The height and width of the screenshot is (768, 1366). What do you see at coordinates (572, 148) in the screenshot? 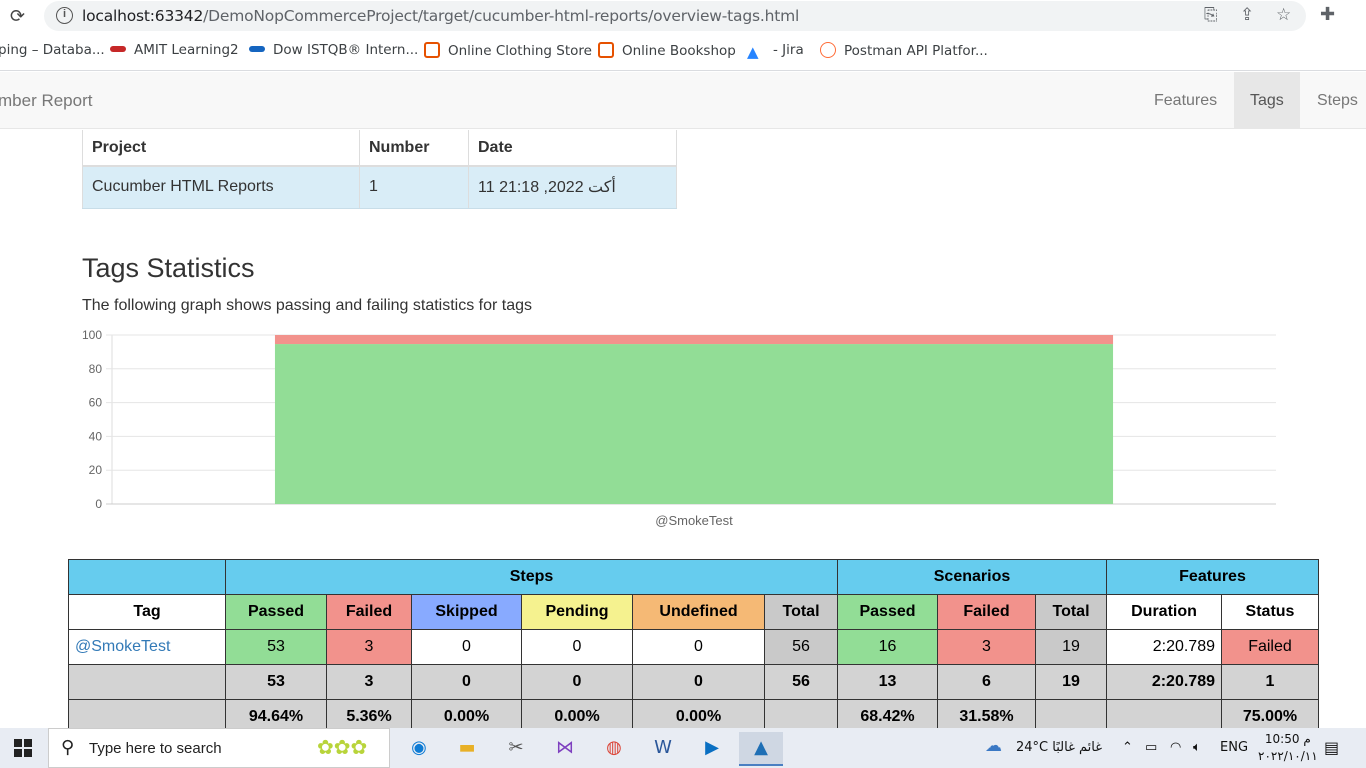
I see `column-header: Date` at bounding box center [572, 148].